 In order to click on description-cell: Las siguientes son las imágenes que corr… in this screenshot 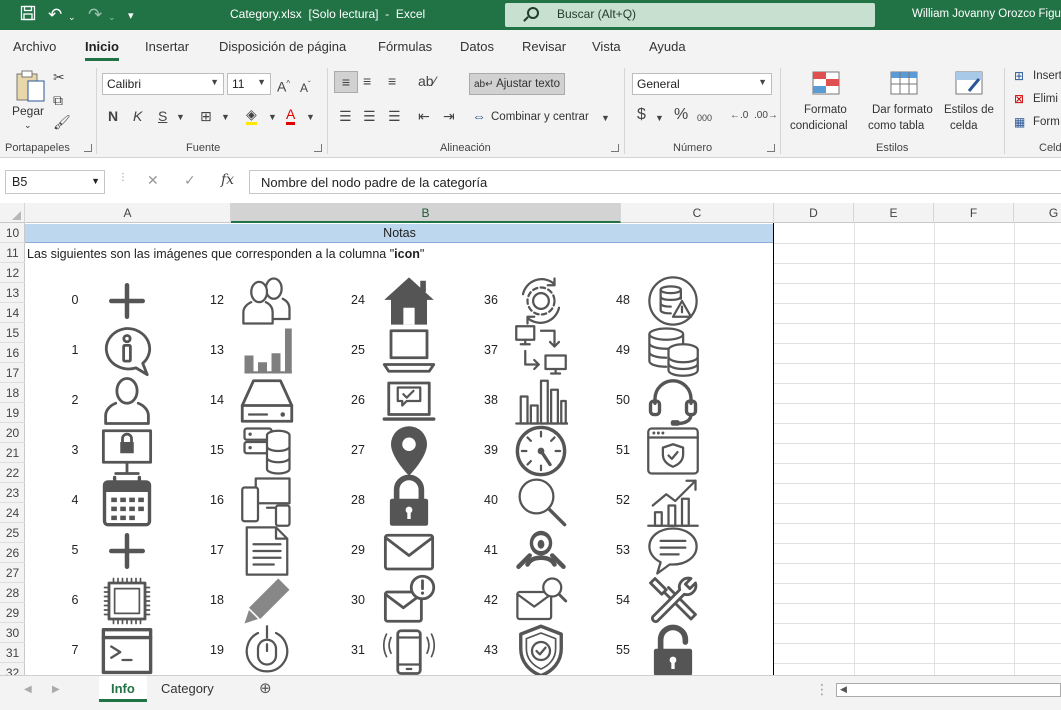, I will do `click(225, 254)`.